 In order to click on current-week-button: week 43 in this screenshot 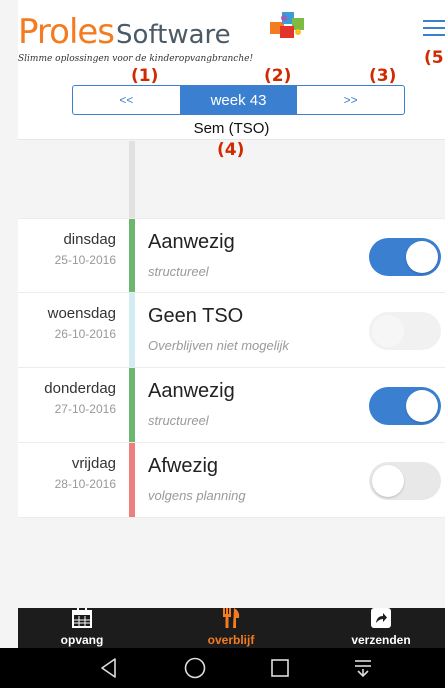, I will do `click(238, 100)`.